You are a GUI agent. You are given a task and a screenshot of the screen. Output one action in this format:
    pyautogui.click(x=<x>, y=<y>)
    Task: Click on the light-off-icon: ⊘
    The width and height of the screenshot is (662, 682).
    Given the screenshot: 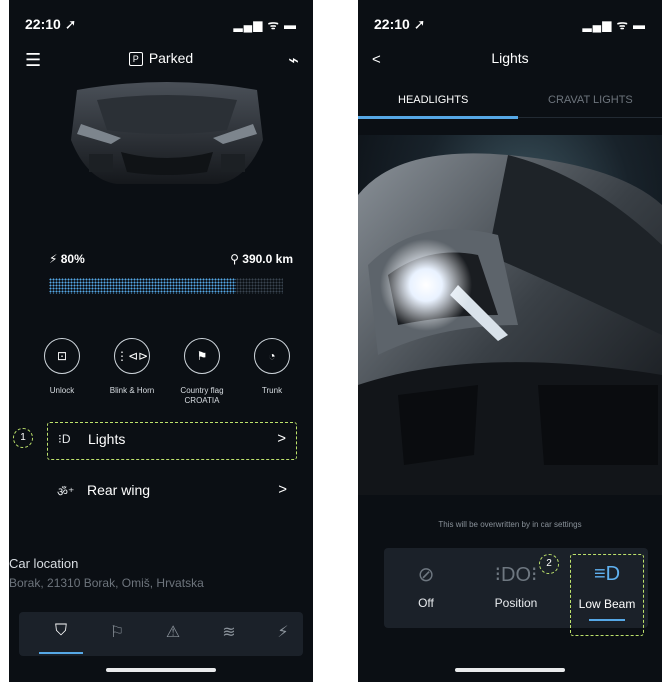 What is the action you would take?
    pyautogui.click(x=426, y=575)
    